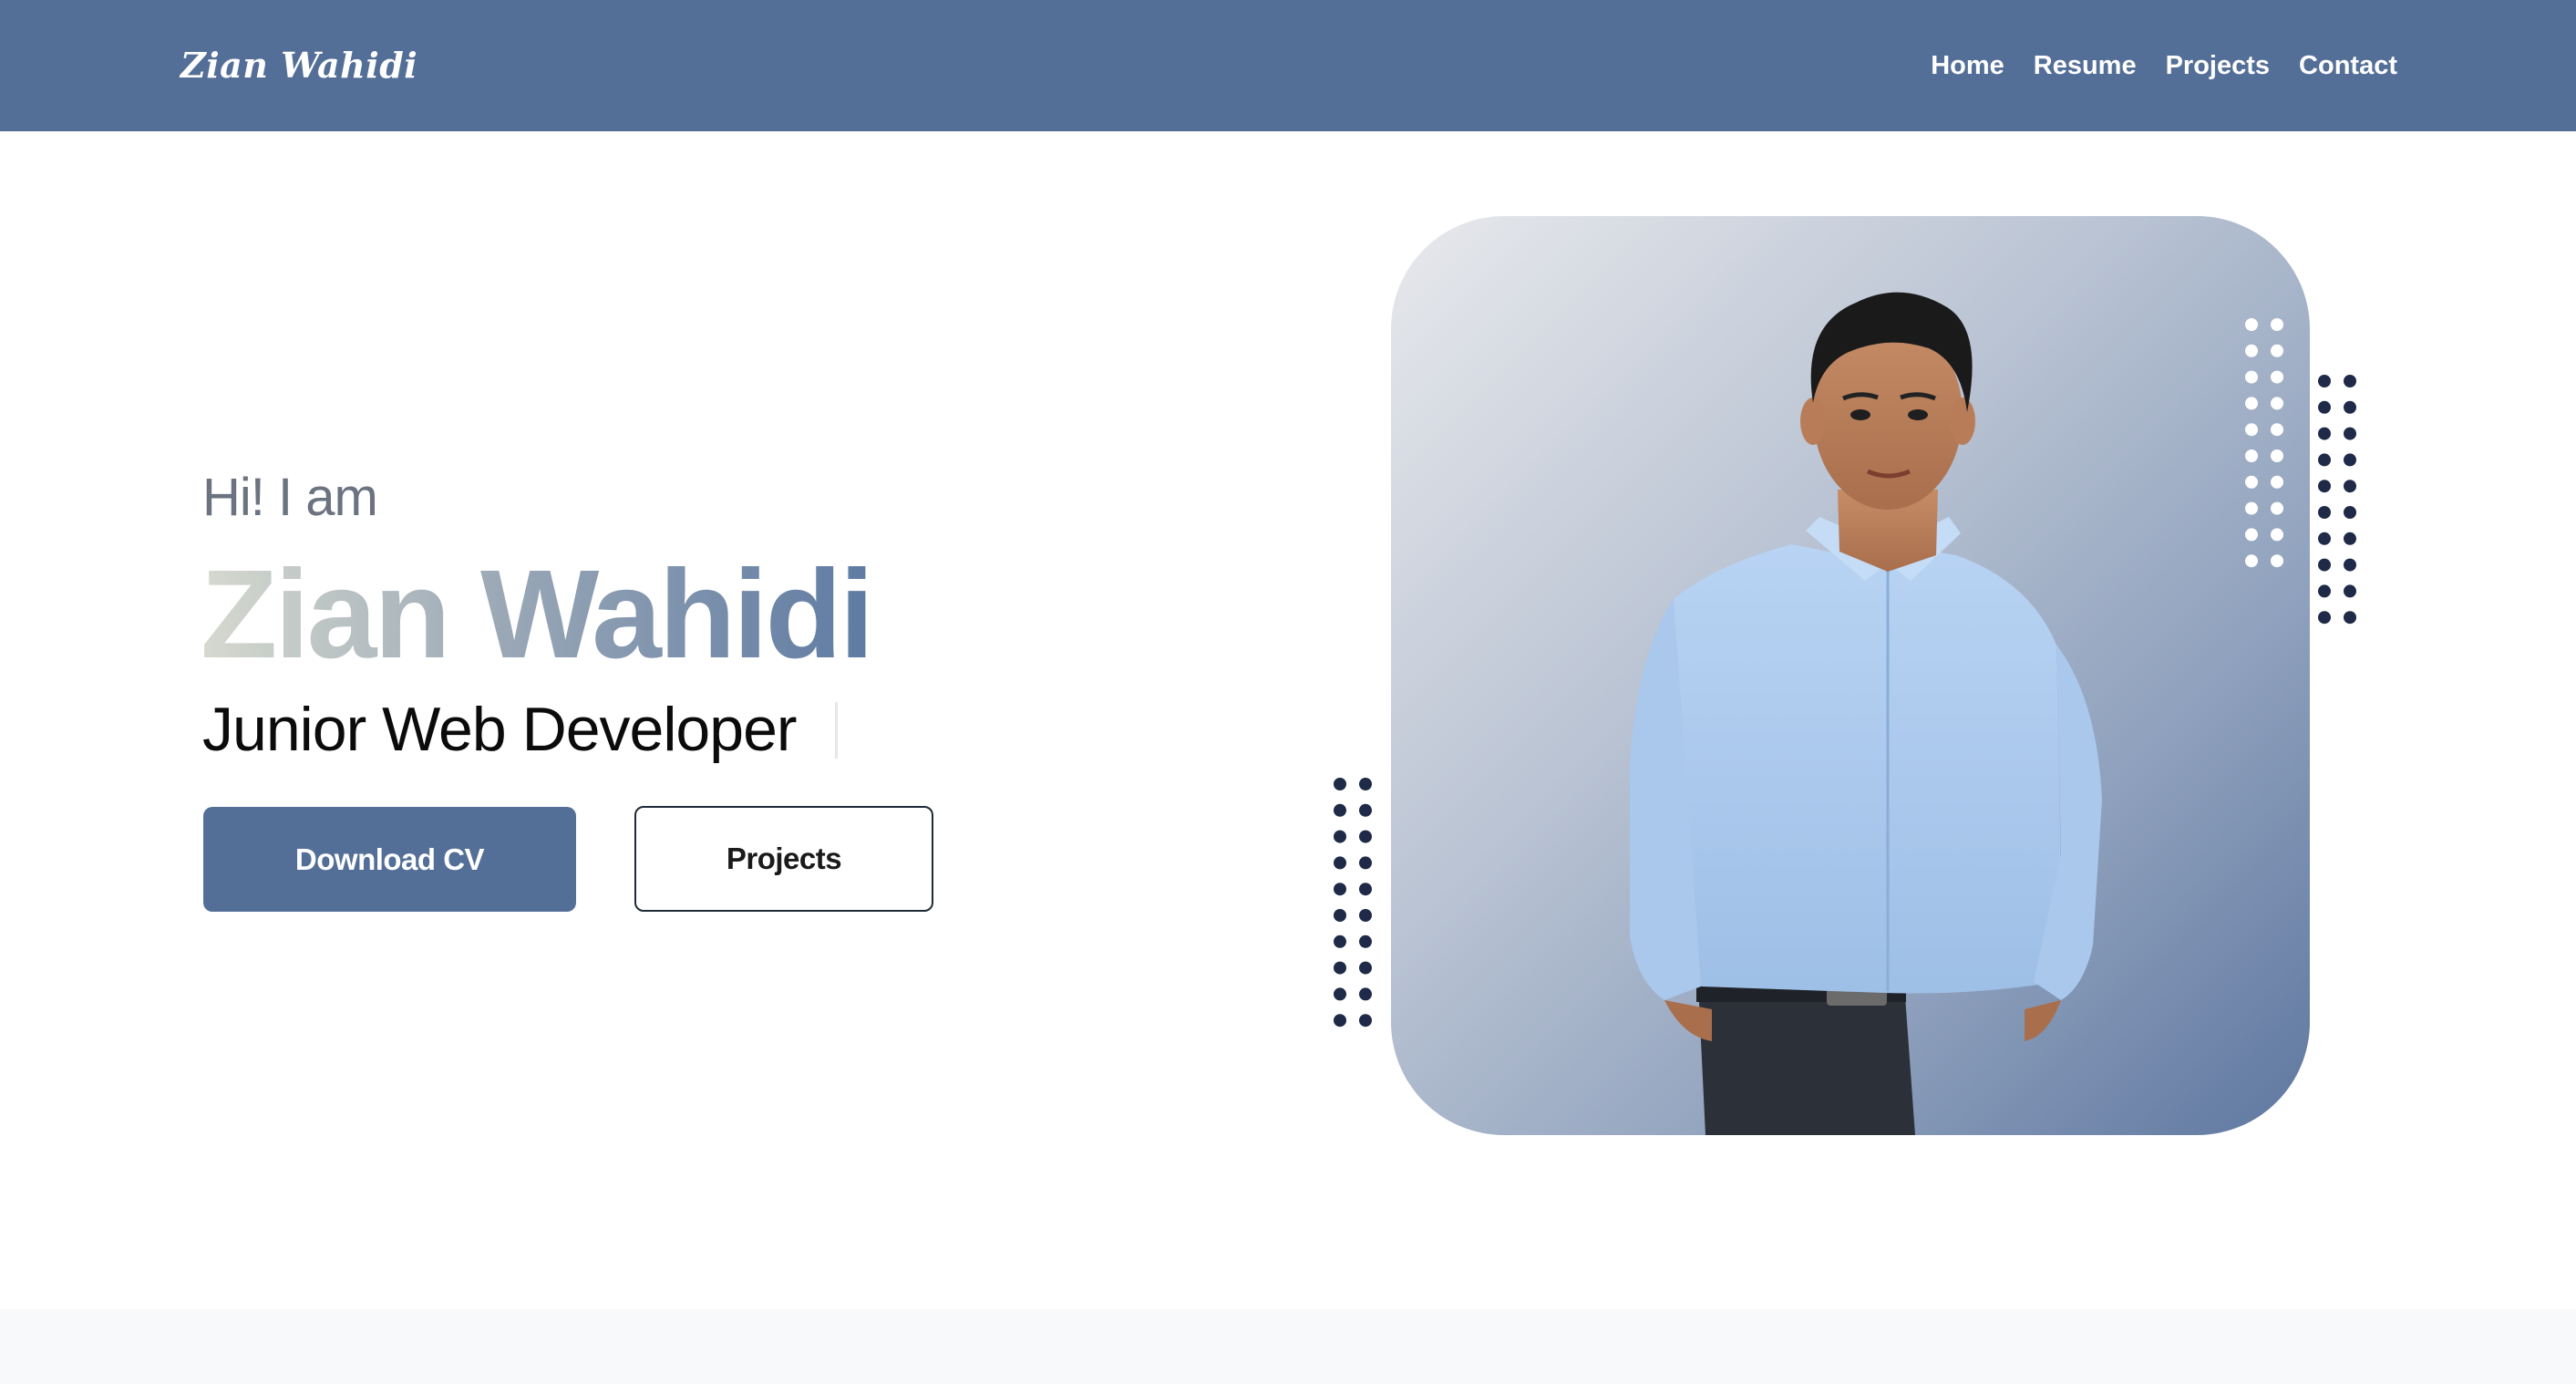 Image resolution: width=2576 pixels, height=1384 pixels. What do you see at coordinates (2149, 65) in the screenshot?
I see `main-nav: Home Resume Projects Contact` at bounding box center [2149, 65].